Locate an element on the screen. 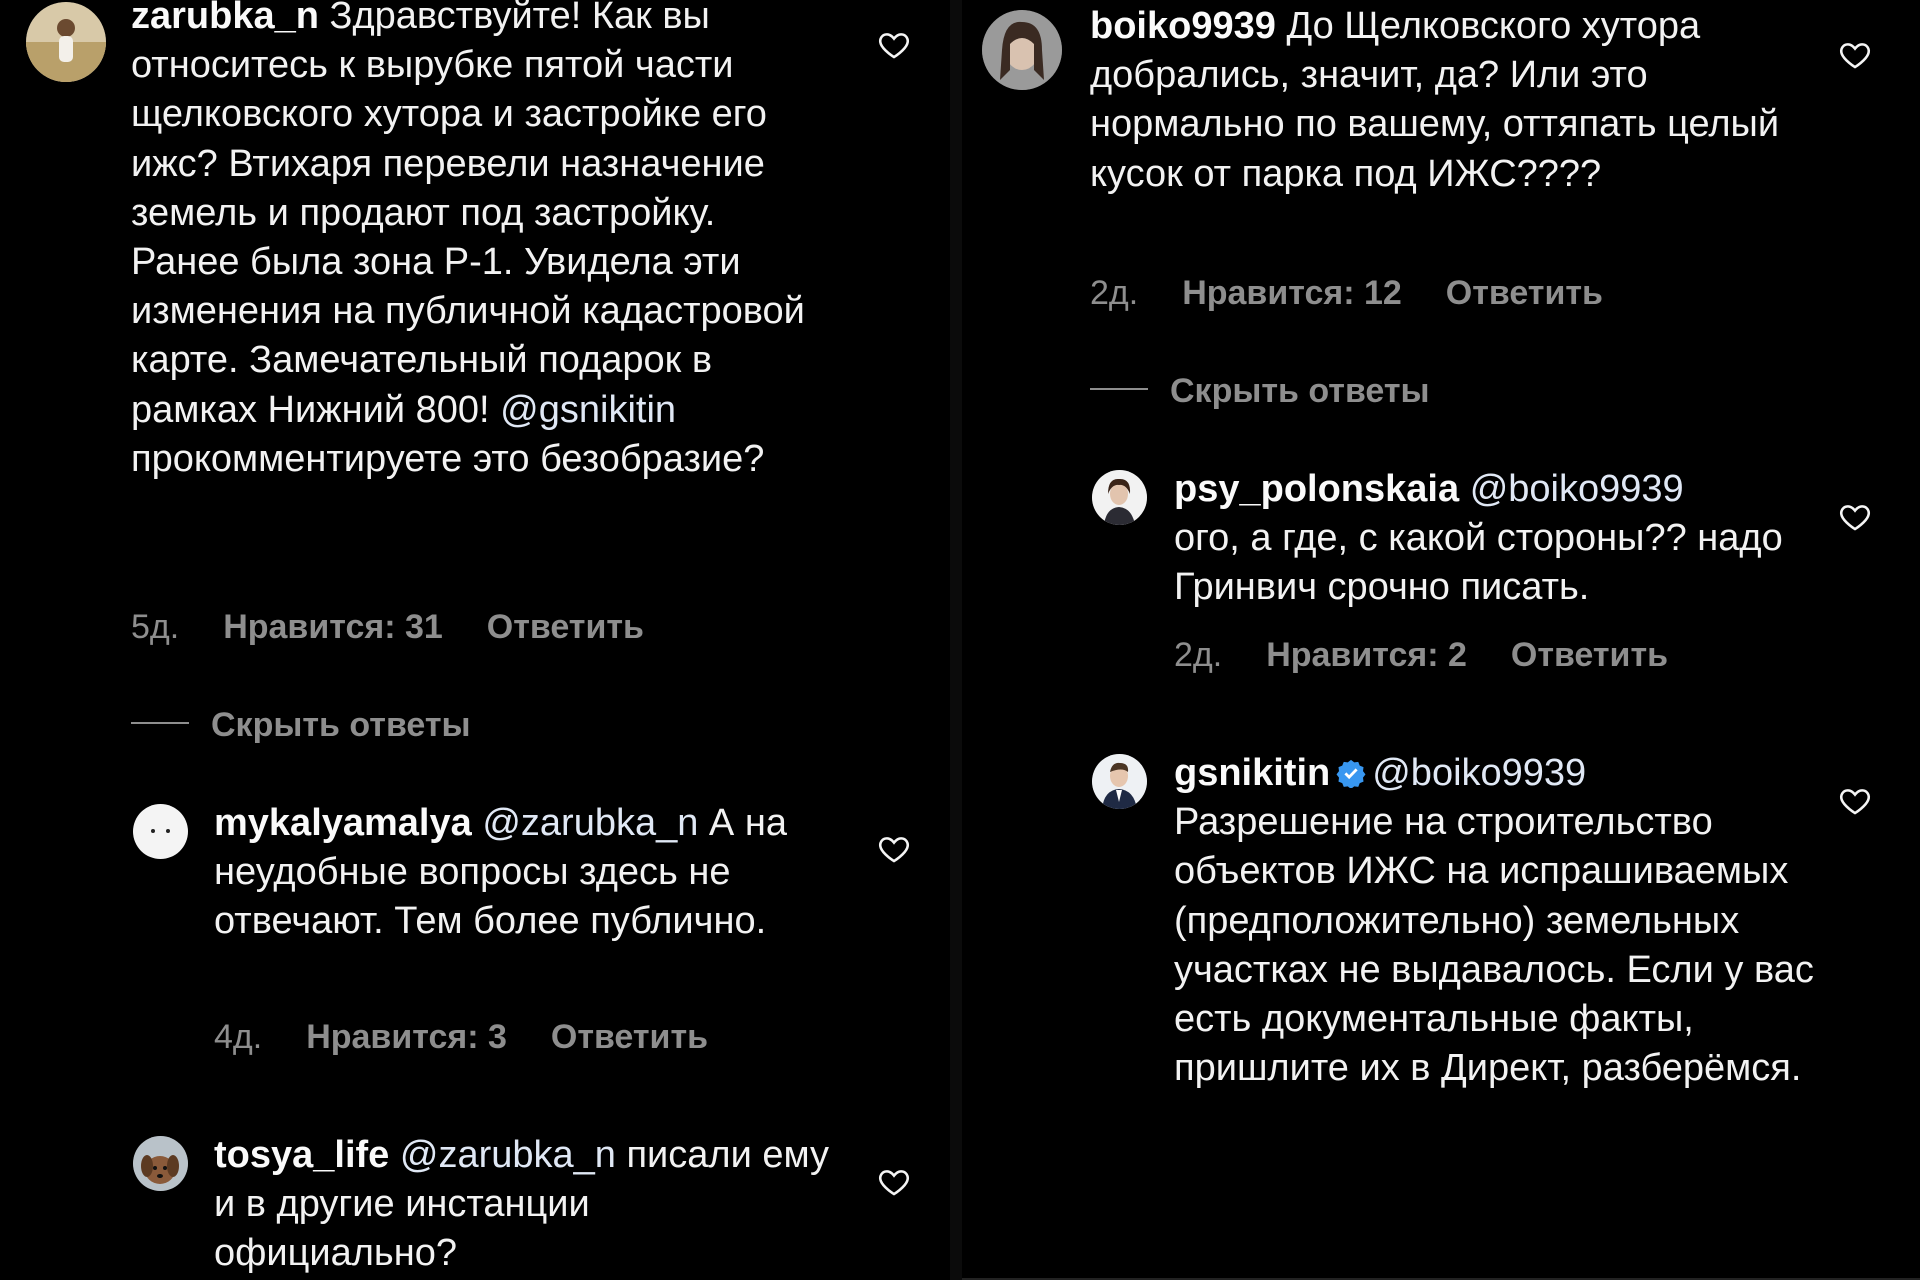  likes-count: Нравится: 2 is located at coordinates (1366, 655).